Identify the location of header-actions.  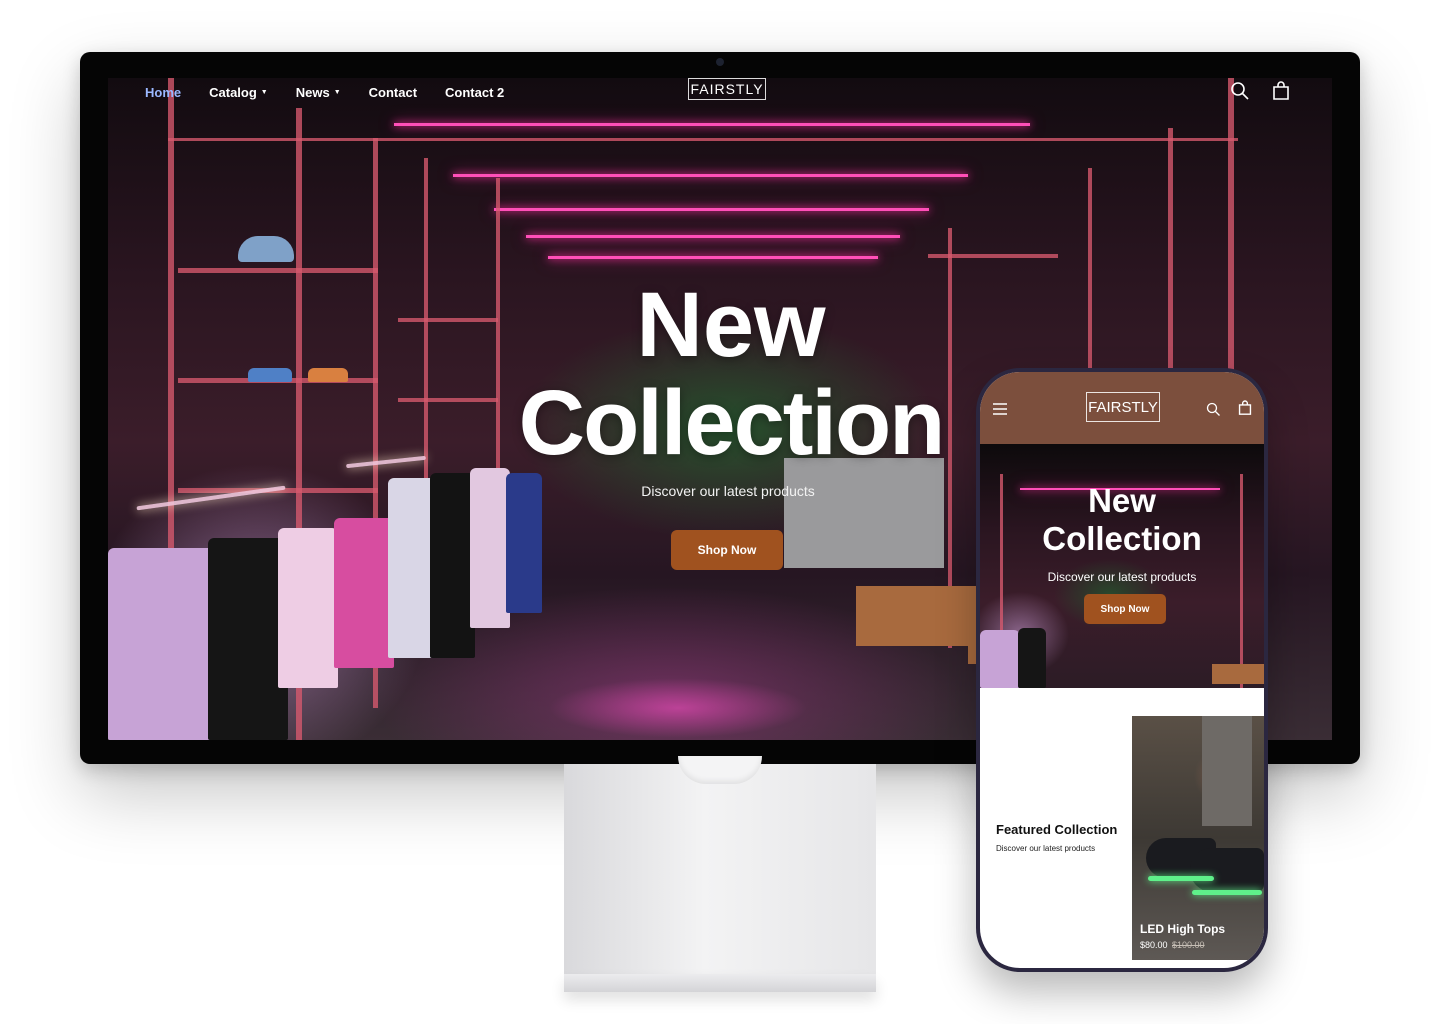
(1260, 93).